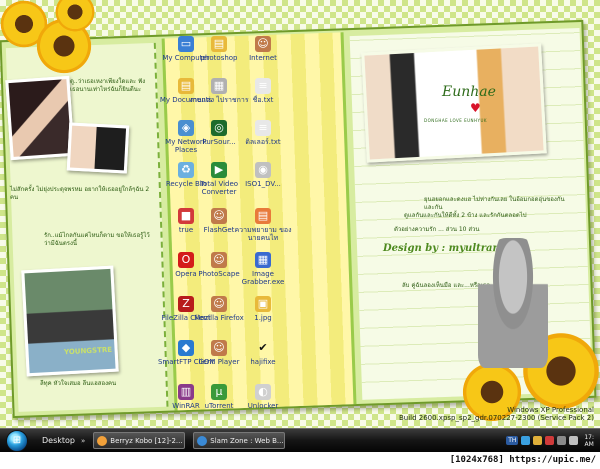  Describe the element at coordinates (263, 44) in the screenshot. I see `internet-icon: ☺` at that location.